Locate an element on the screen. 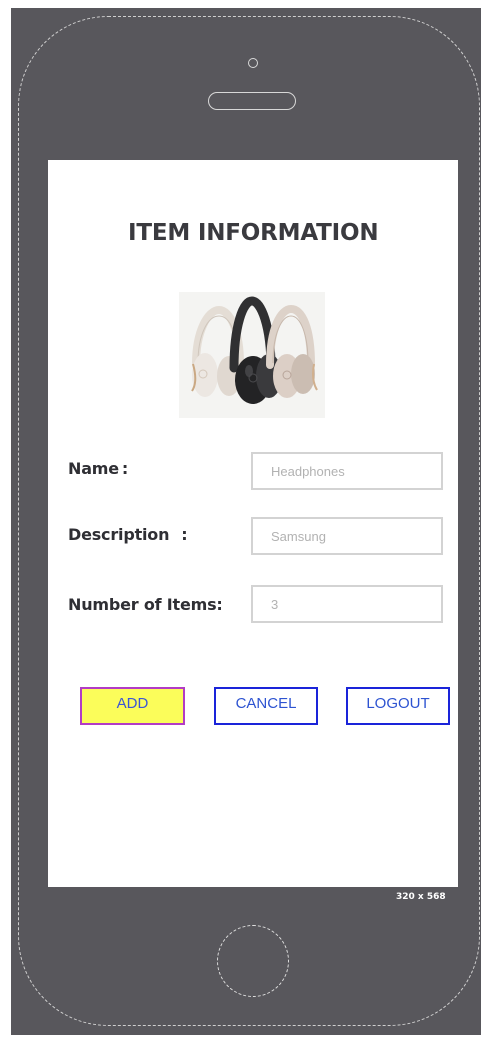 This screenshot has width=483, height=1038. name-input is located at coordinates (347, 471).